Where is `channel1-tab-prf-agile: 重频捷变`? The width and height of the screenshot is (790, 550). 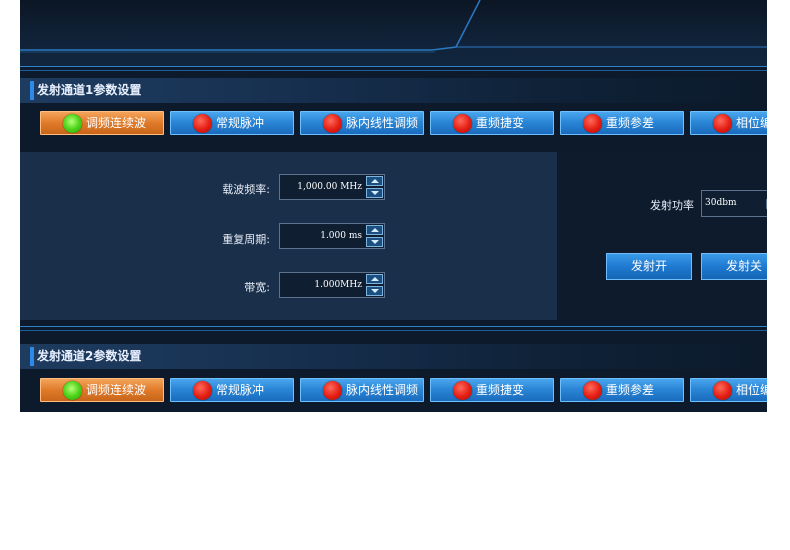 channel1-tab-prf-agile: 重频捷变 is located at coordinates (492, 123).